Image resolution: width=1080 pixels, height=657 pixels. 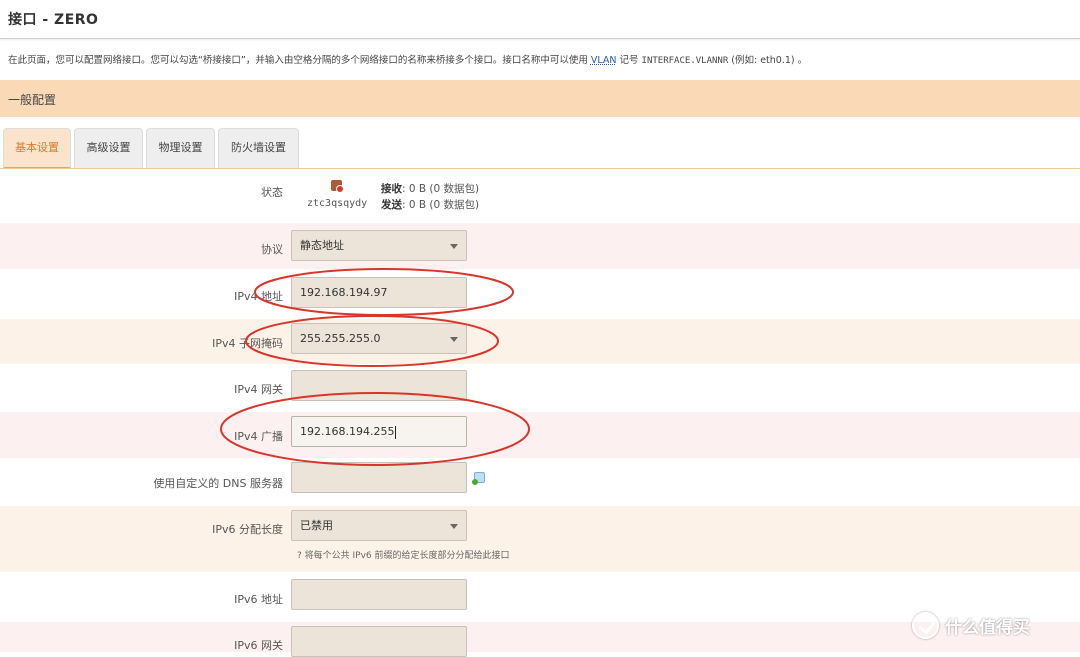 I want to click on description-text-after: (例如: eth0.1) 。, so click(x=768, y=60).